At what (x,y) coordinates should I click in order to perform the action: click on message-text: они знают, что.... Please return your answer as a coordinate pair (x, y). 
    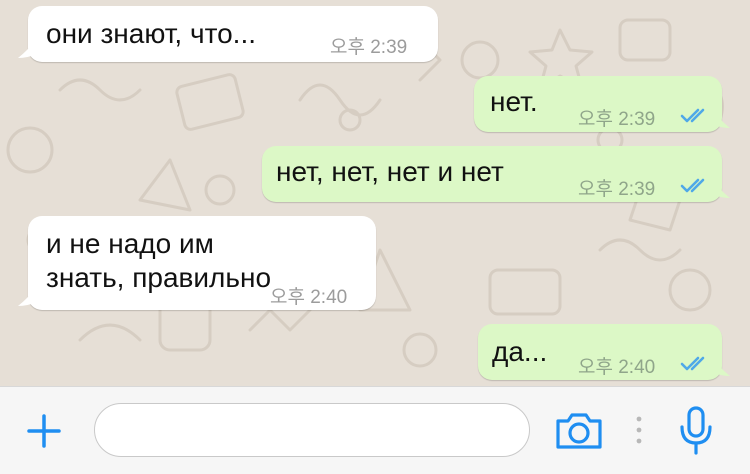
    Looking at the image, I should click on (151, 33).